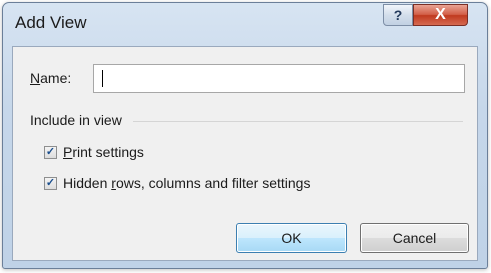  I want to click on text-caret, so click(102, 78).